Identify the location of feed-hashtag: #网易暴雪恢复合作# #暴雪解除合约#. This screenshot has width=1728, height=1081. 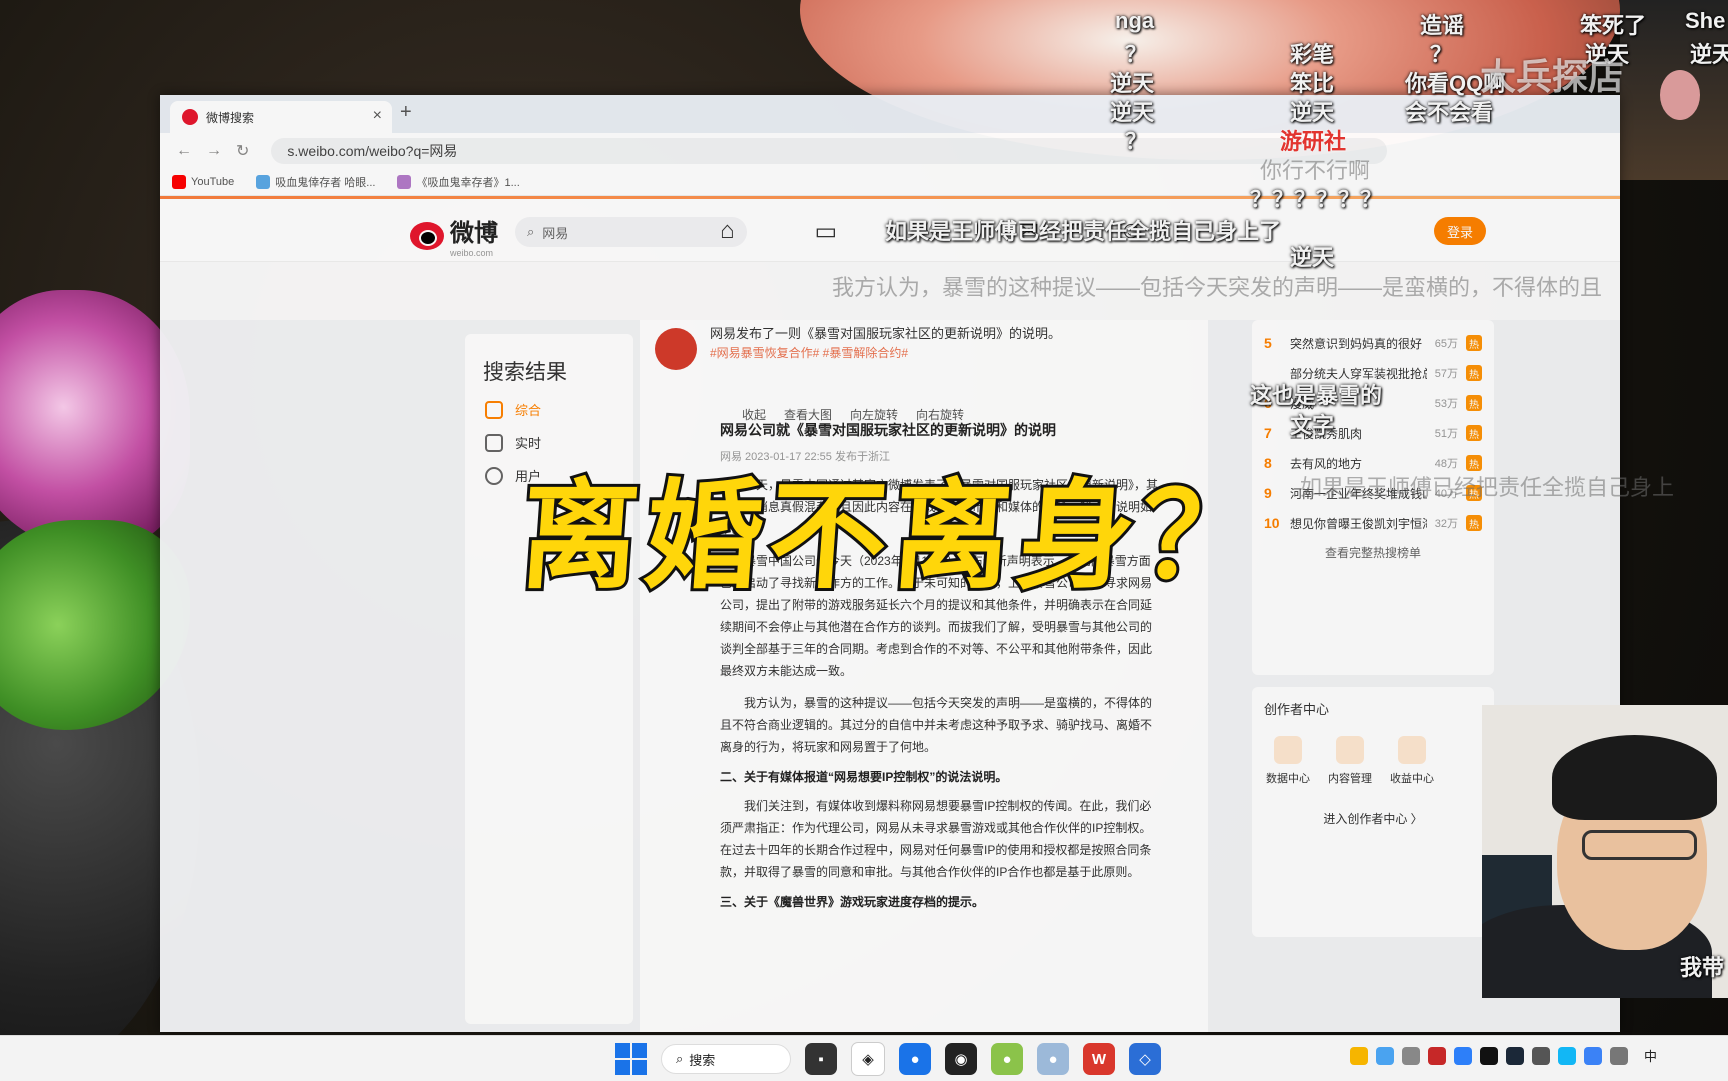
(954, 352).